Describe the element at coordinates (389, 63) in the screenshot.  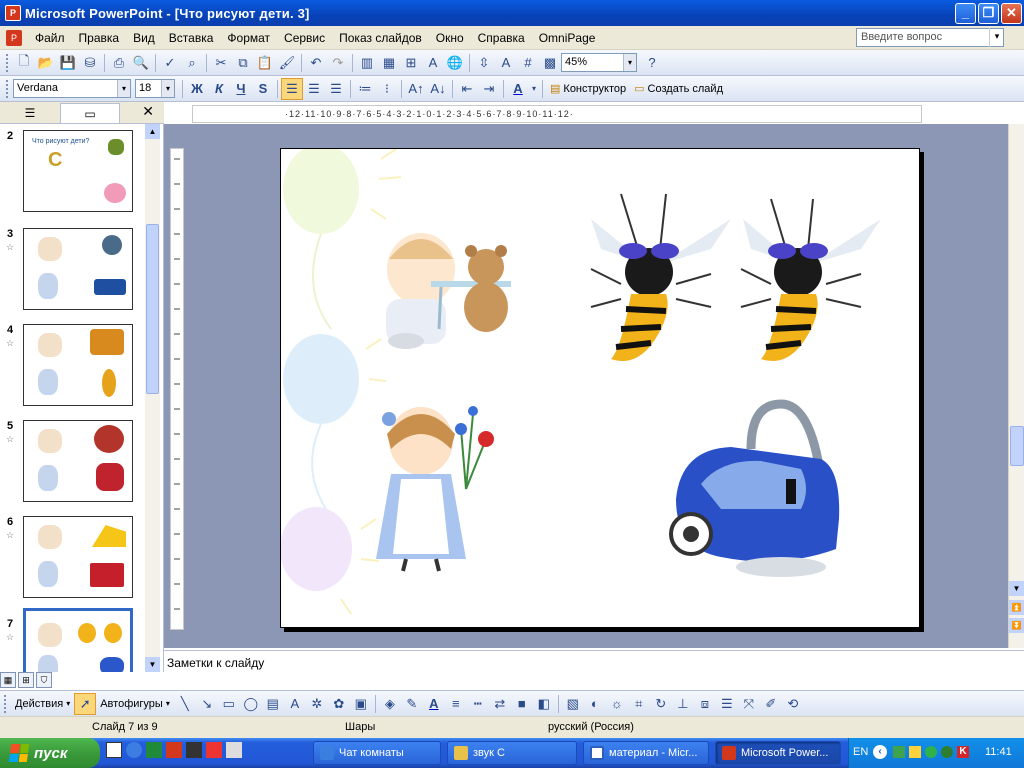
I see `table-icon: ▦` at that location.